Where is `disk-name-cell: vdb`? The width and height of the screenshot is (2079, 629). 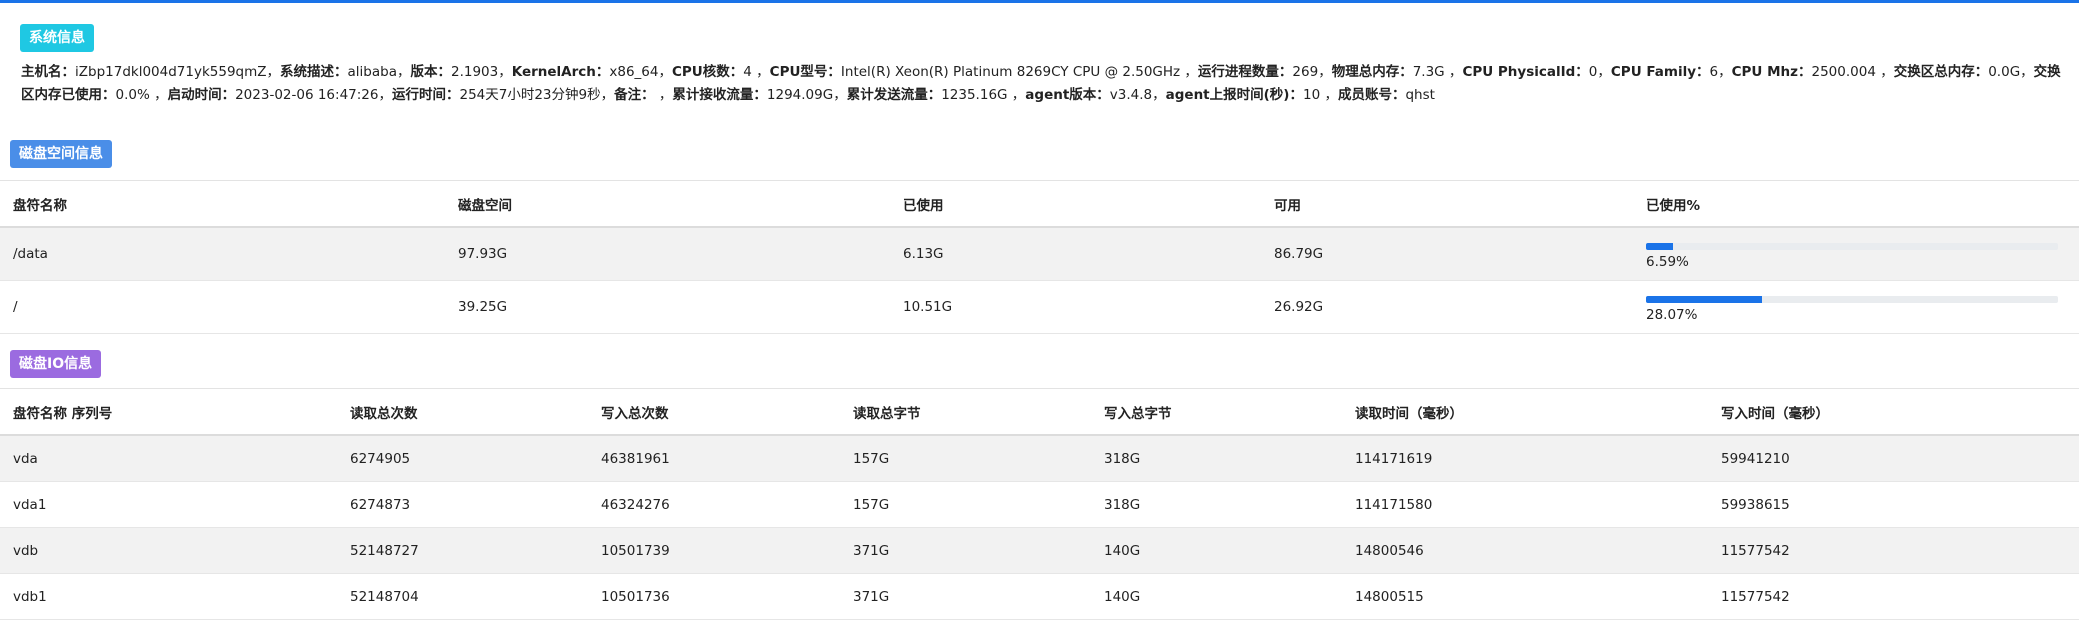 disk-name-cell: vdb is located at coordinates (168, 550).